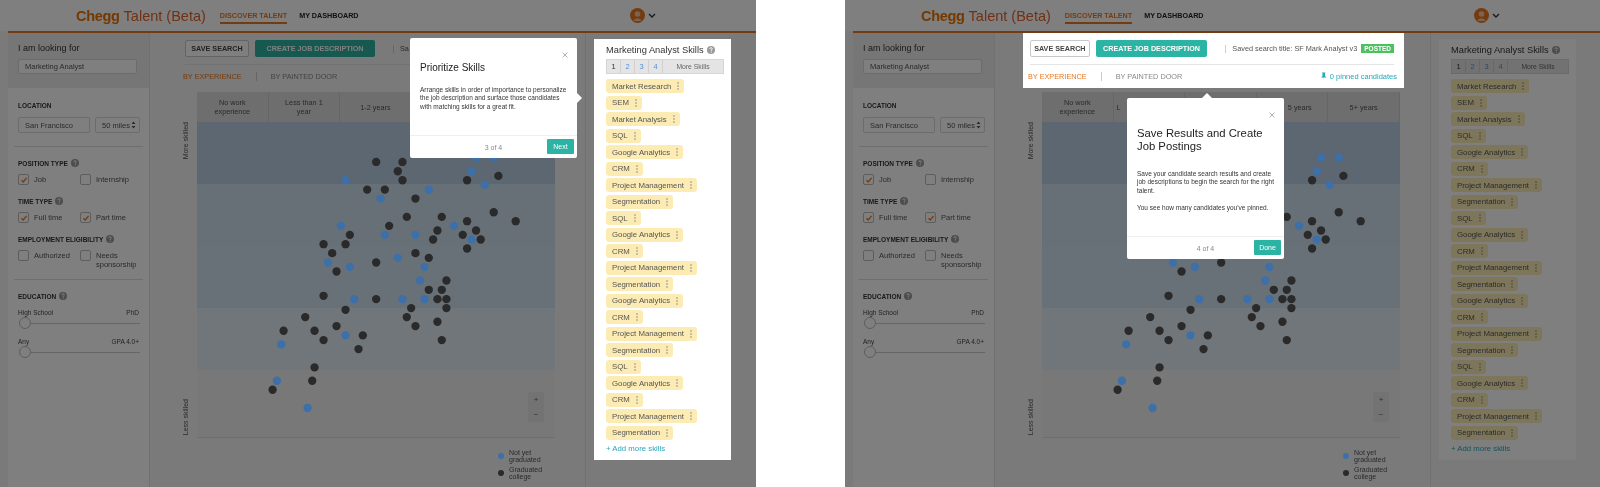 The height and width of the screenshot is (487, 1600). Describe the element at coordinates (133, 125) in the screenshot. I see `select-arrows-icon` at that location.